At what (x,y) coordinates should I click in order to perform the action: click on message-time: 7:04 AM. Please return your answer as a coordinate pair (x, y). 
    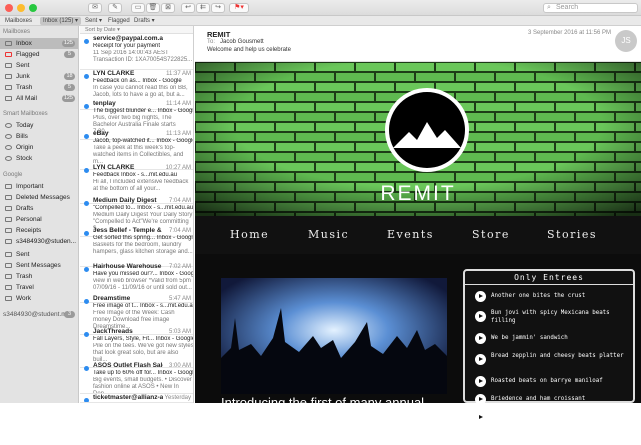
    Looking at the image, I should click on (179, 231).